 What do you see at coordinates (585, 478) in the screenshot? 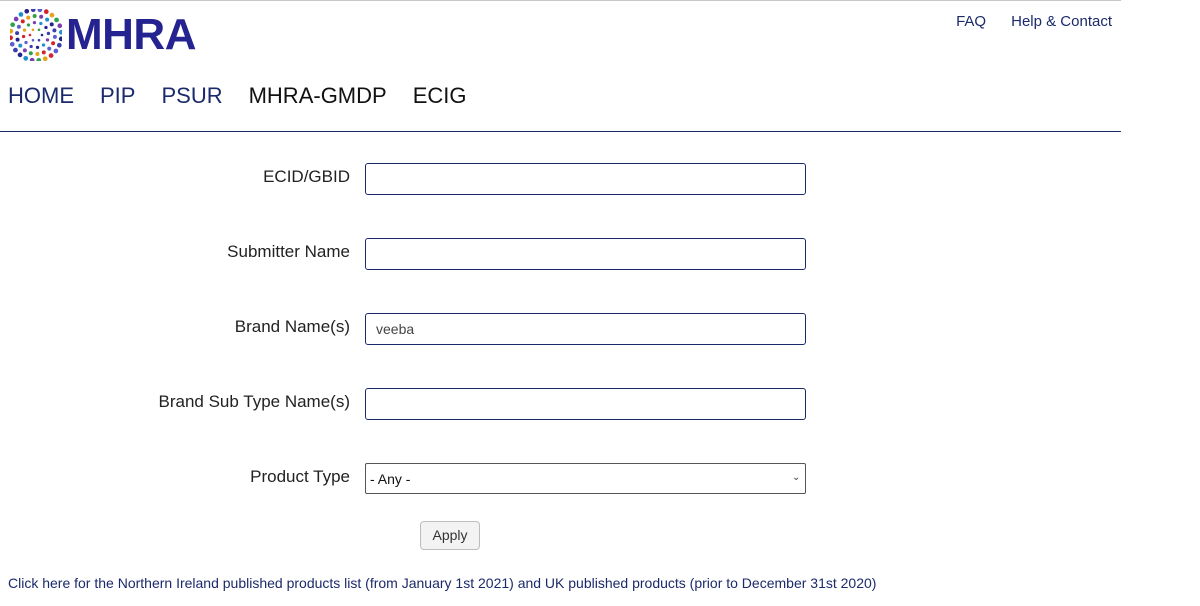
I see `product-type-select: - Any -` at bounding box center [585, 478].